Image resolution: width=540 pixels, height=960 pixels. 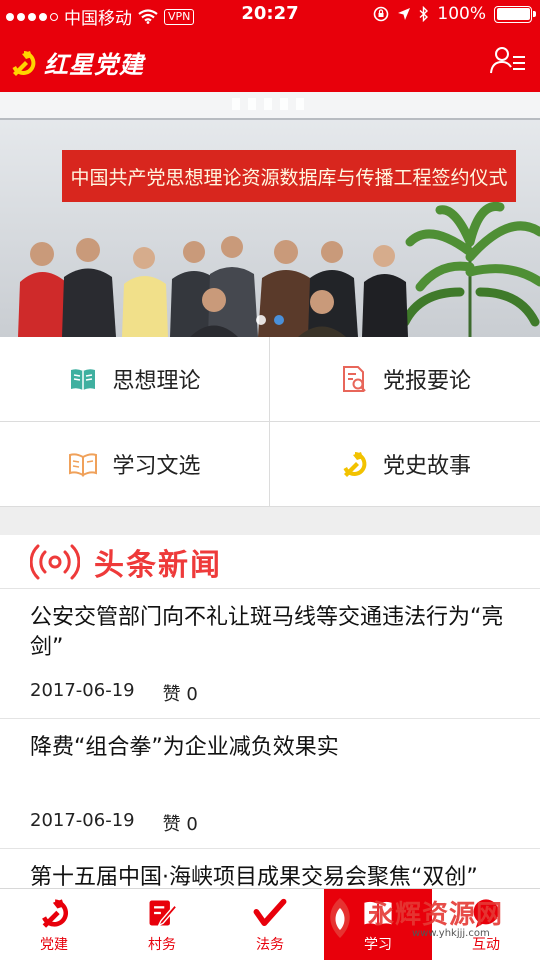 I want to click on battery-icon, so click(x=515, y=14).